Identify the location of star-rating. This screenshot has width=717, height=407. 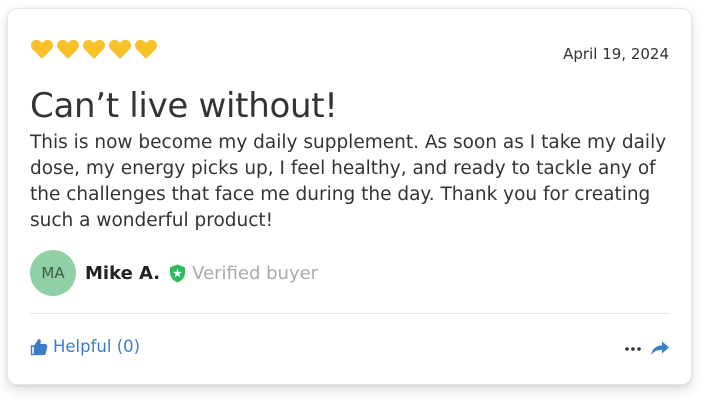
(94, 49).